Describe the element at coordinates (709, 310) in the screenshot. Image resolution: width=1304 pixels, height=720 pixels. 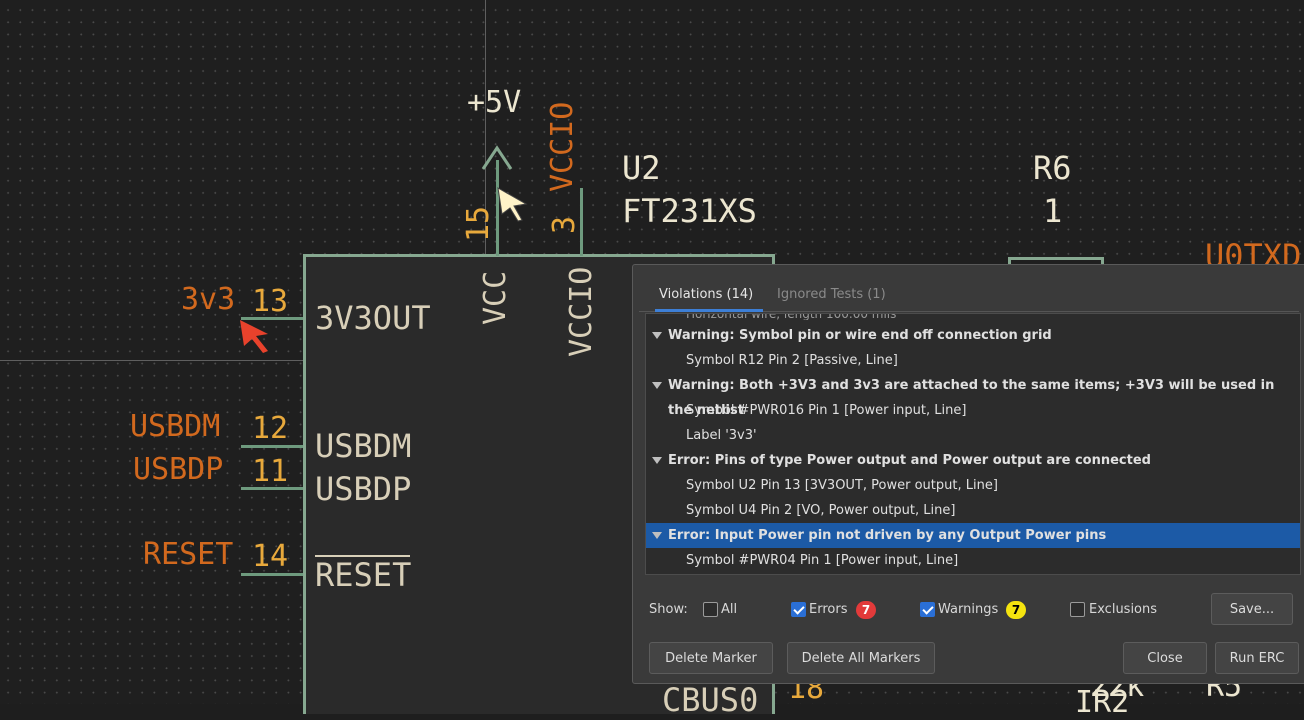
I see `tab-active-indicator` at that location.